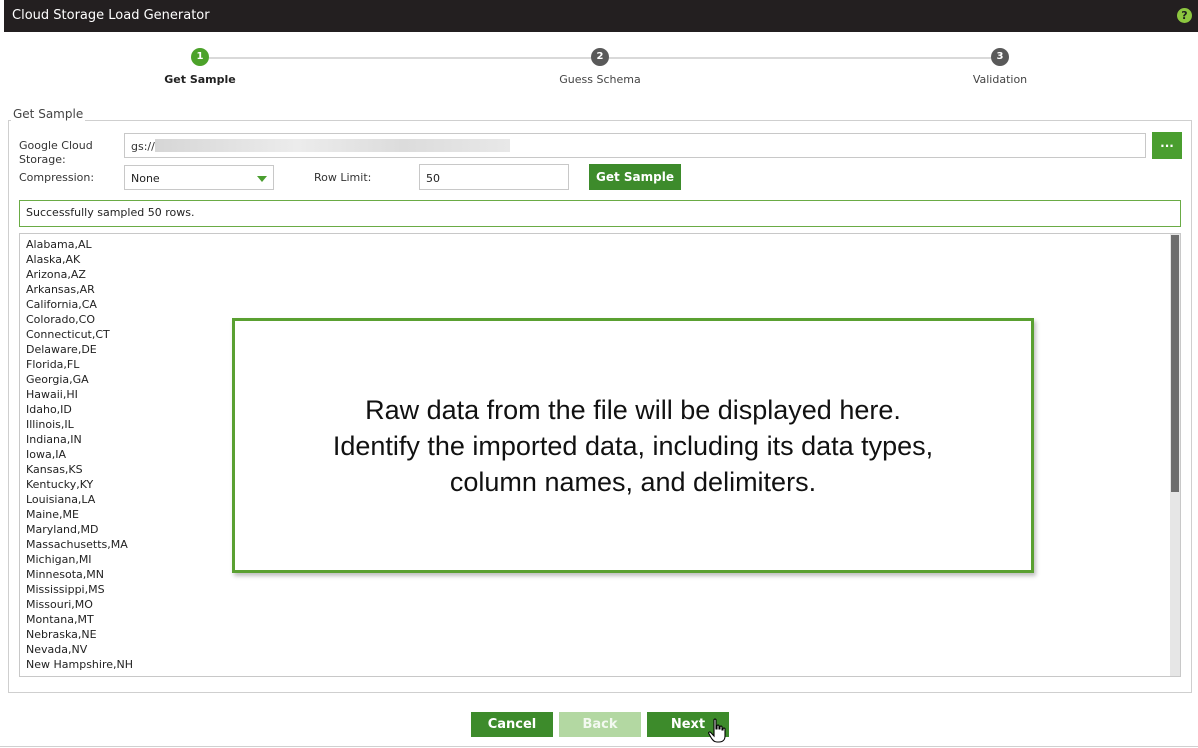  What do you see at coordinates (53, 259) in the screenshot?
I see `data-line: Alaska,AK` at bounding box center [53, 259].